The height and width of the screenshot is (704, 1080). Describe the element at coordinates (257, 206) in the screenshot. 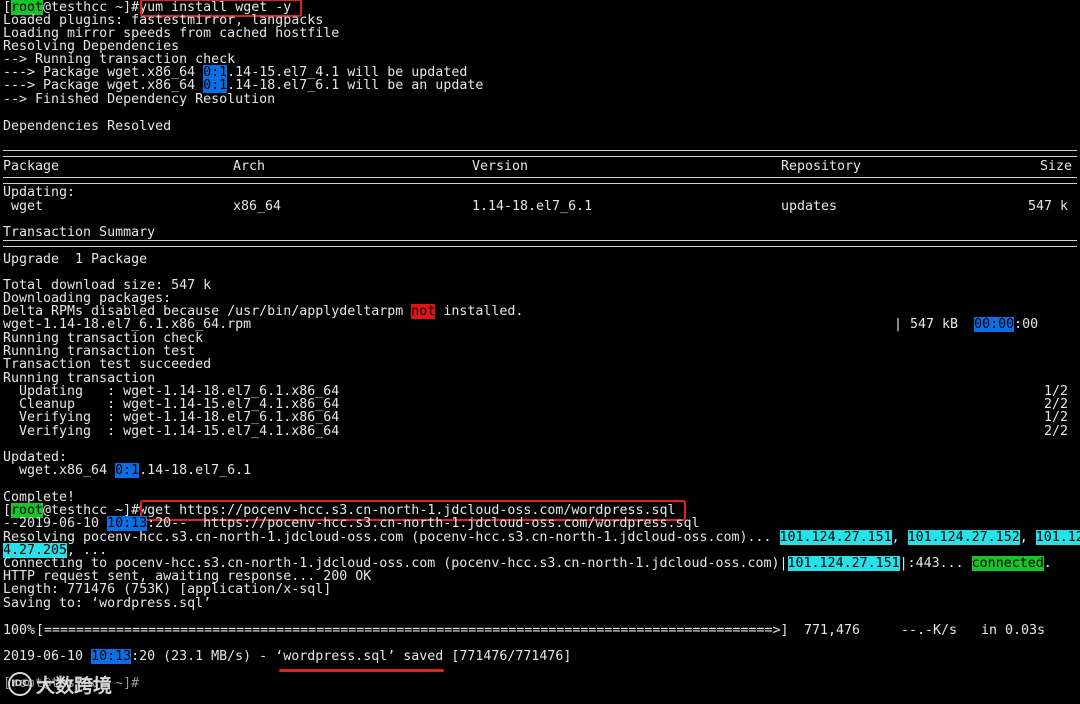

I see `table-cell-arch: x86_64` at that location.